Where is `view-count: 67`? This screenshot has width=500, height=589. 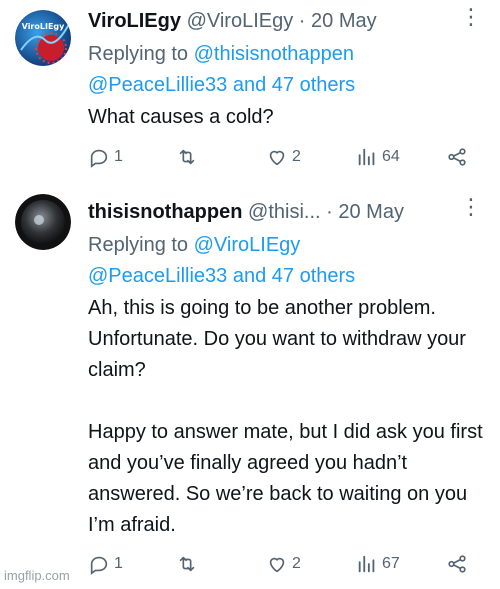 view-count: 67 is located at coordinates (391, 563).